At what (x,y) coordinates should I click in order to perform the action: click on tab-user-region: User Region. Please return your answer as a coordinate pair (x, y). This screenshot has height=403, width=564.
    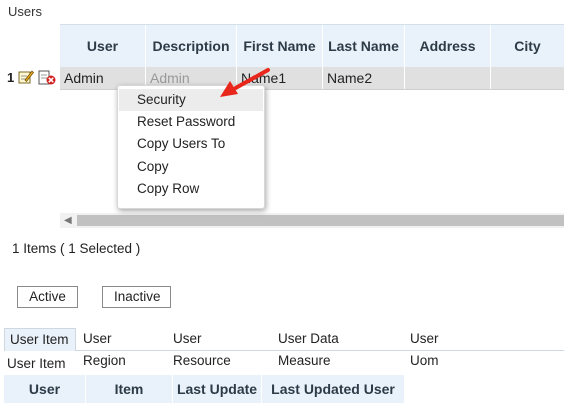
    Looking at the image, I should click on (120, 348).